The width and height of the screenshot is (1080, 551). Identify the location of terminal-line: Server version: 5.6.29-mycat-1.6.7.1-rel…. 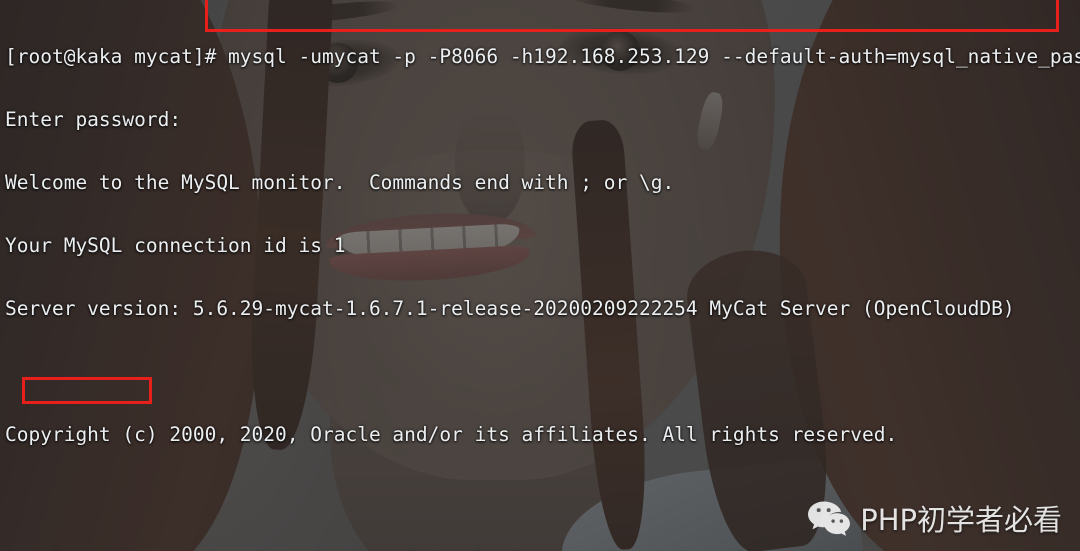
(510, 308).